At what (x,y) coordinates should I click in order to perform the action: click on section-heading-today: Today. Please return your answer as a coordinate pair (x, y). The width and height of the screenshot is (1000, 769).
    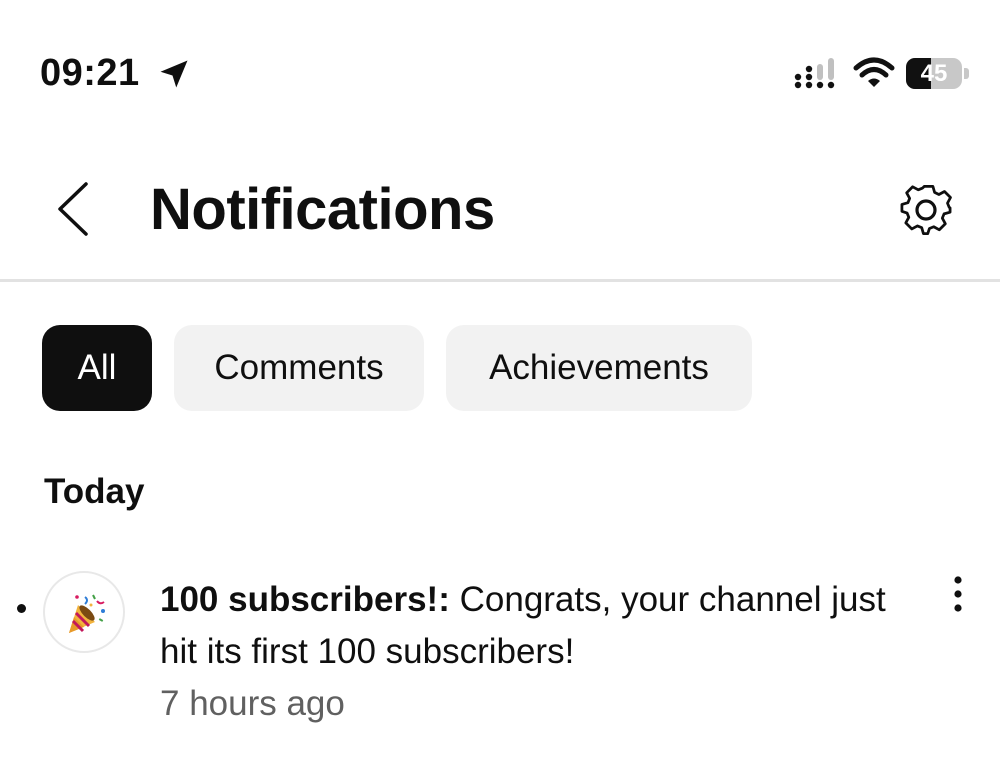
    Looking at the image, I should click on (94, 491).